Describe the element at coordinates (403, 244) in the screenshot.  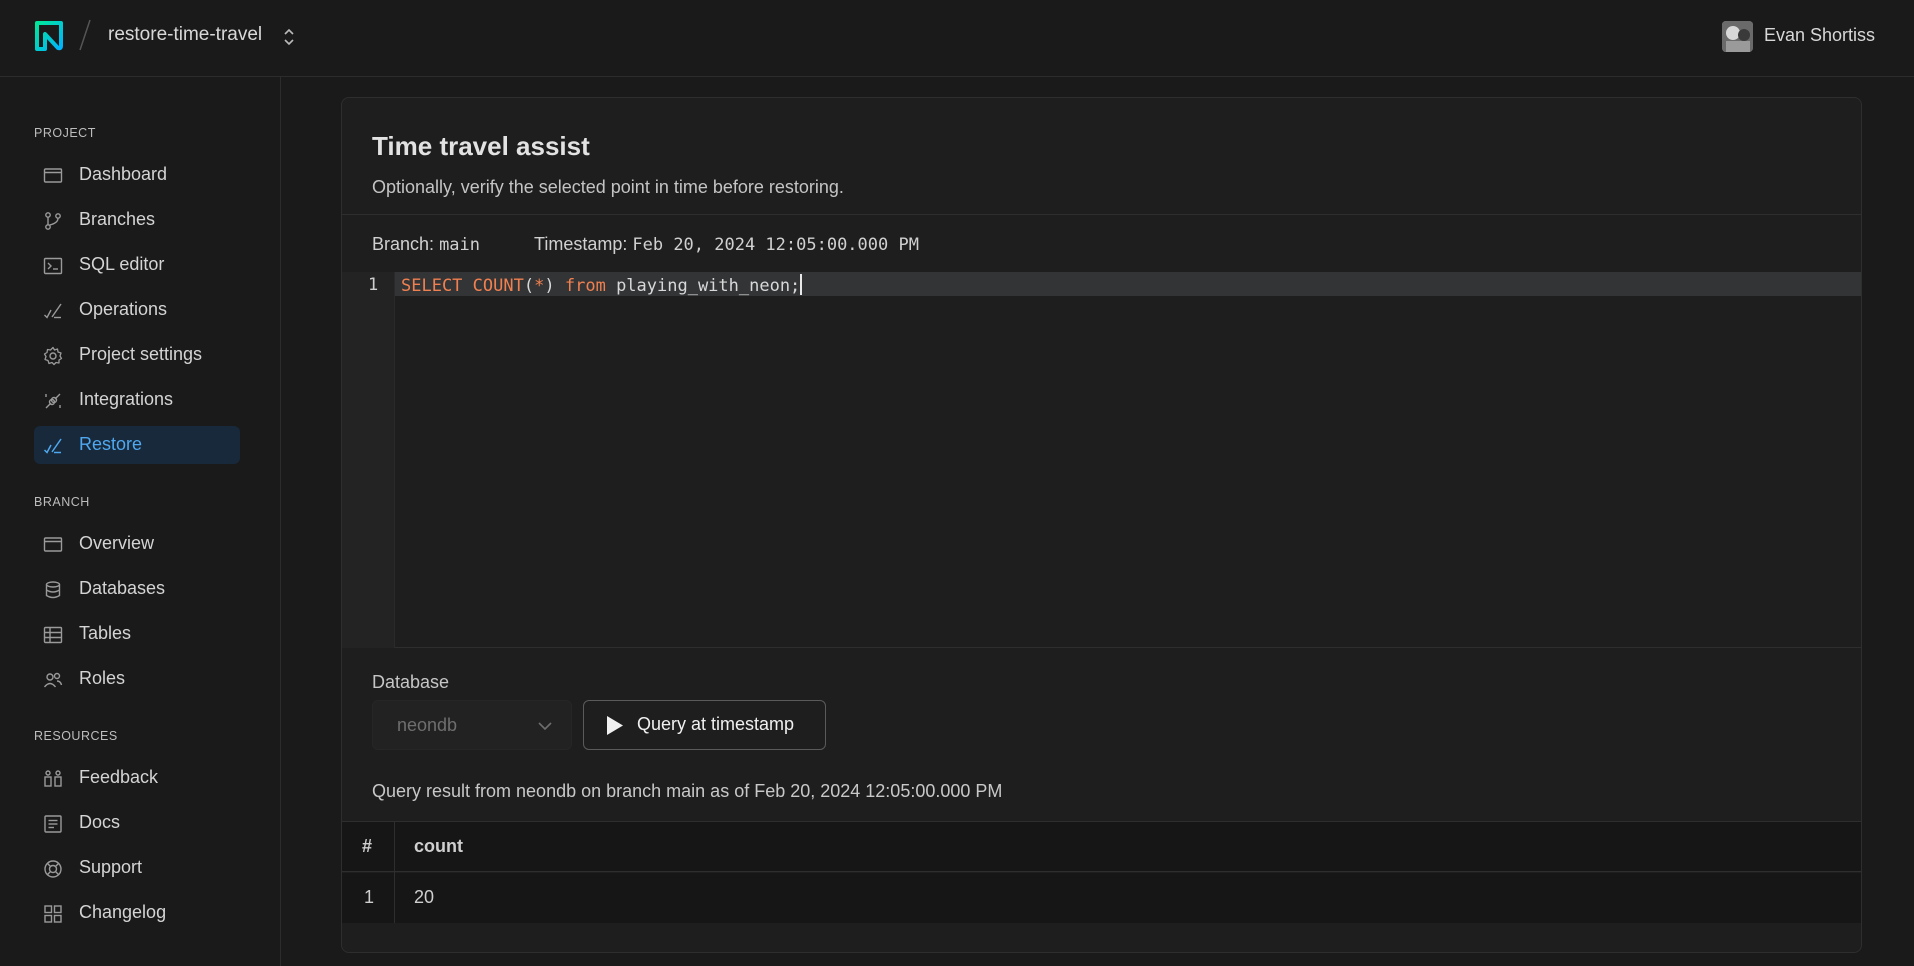
I see `branch-label: Branch:` at that location.